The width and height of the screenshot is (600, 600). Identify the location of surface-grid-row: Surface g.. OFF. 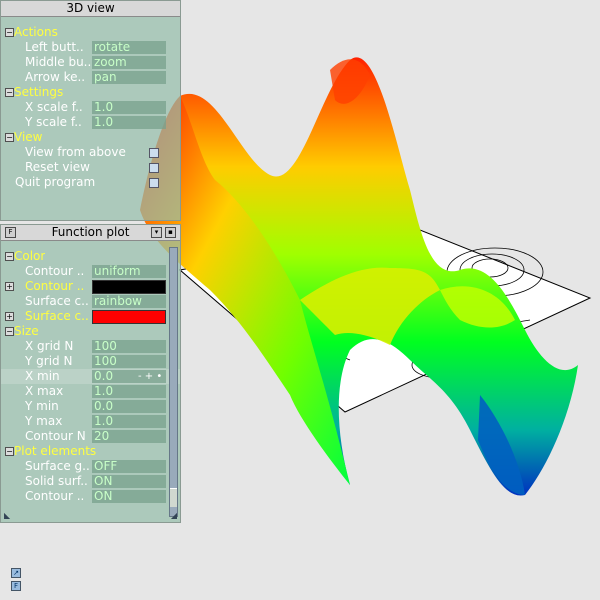
(90, 466).